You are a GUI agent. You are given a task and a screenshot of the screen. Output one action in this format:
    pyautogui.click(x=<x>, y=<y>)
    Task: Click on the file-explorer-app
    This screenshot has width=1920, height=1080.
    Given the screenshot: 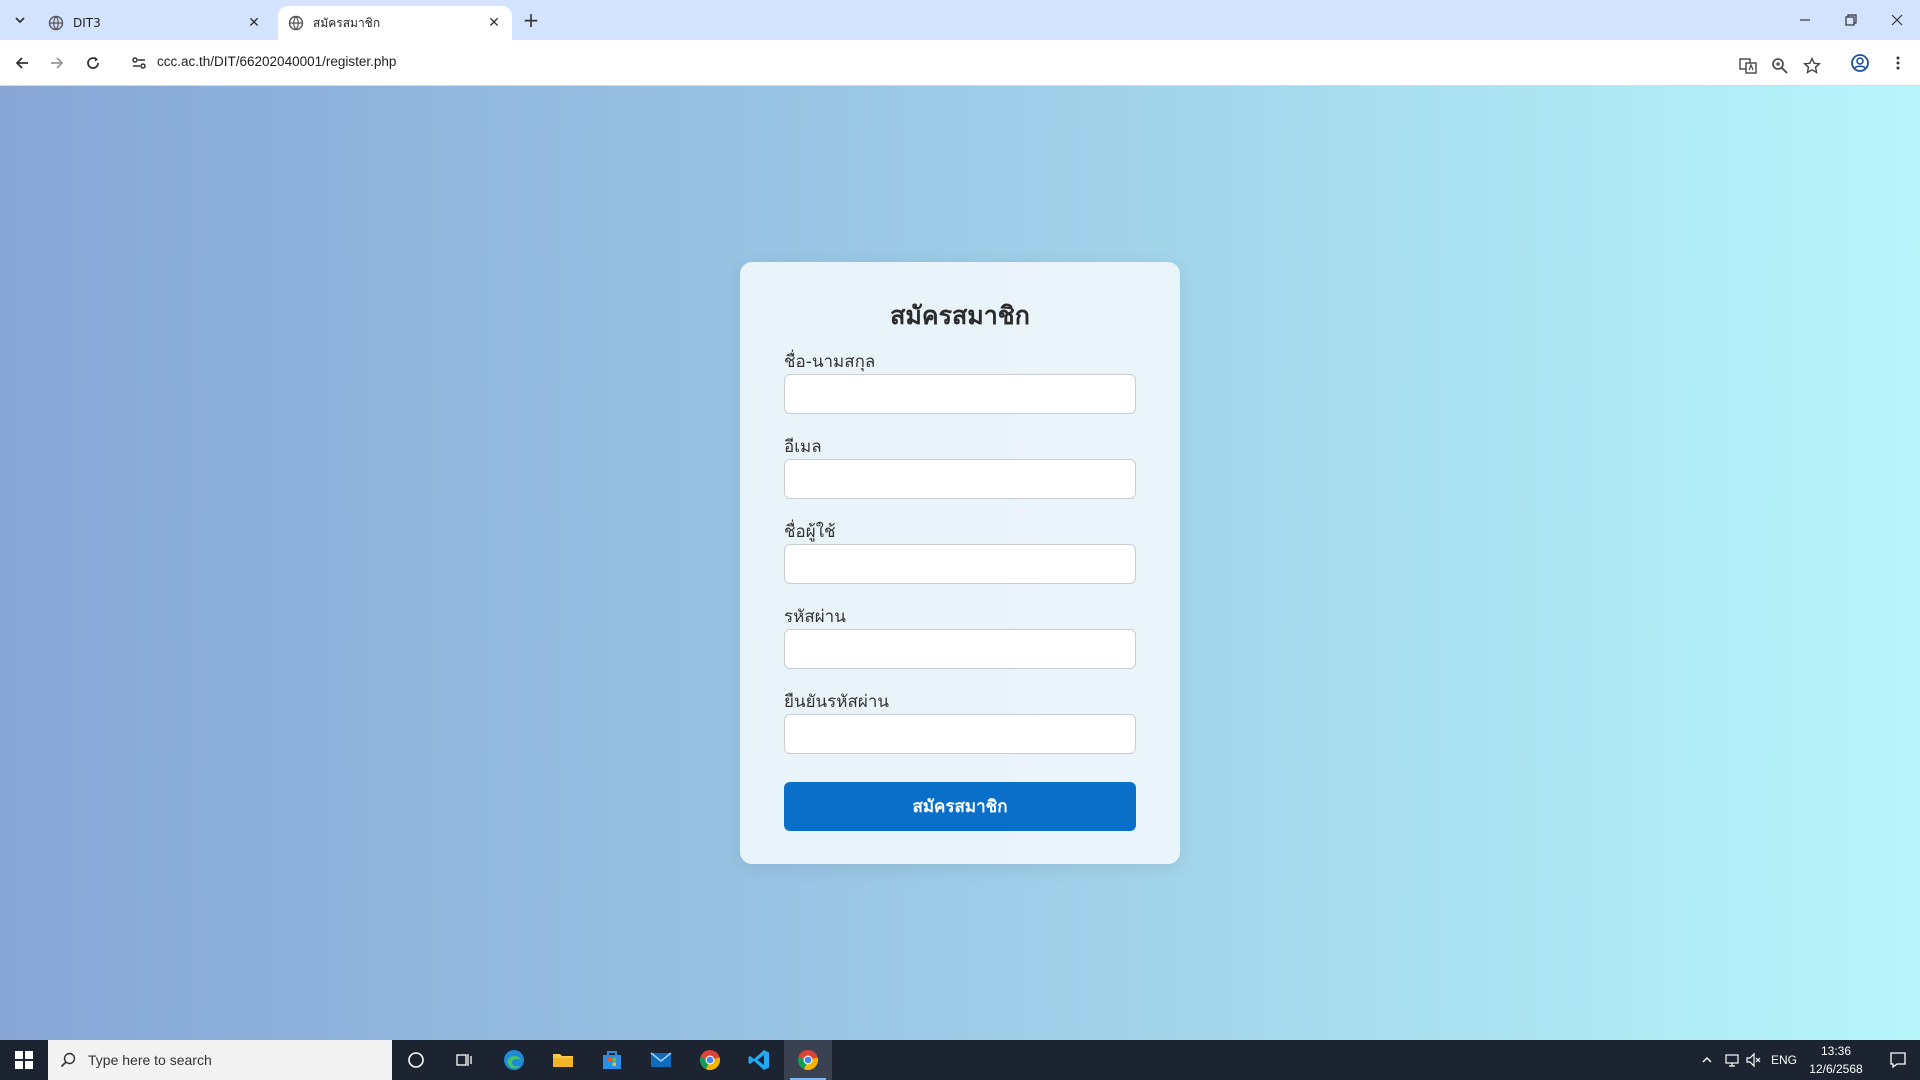 What is the action you would take?
    pyautogui.click(x=563, y=1060)
    